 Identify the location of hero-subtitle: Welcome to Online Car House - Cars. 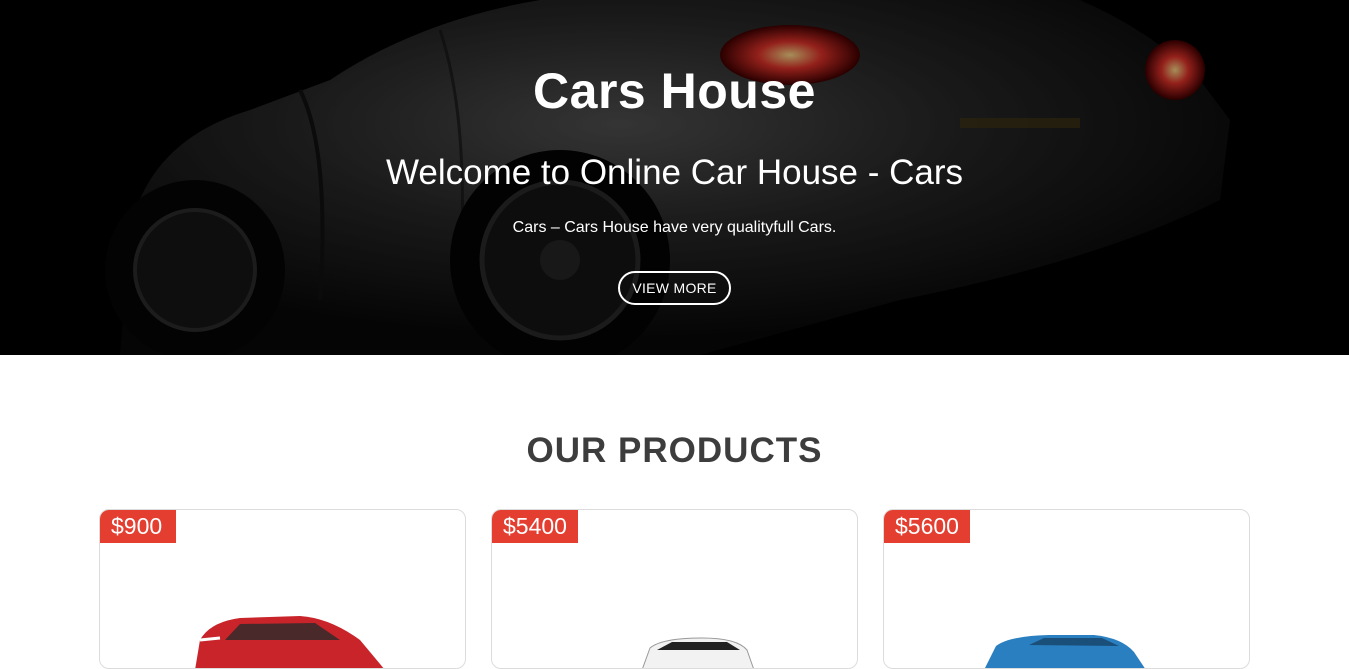
(674, 172).